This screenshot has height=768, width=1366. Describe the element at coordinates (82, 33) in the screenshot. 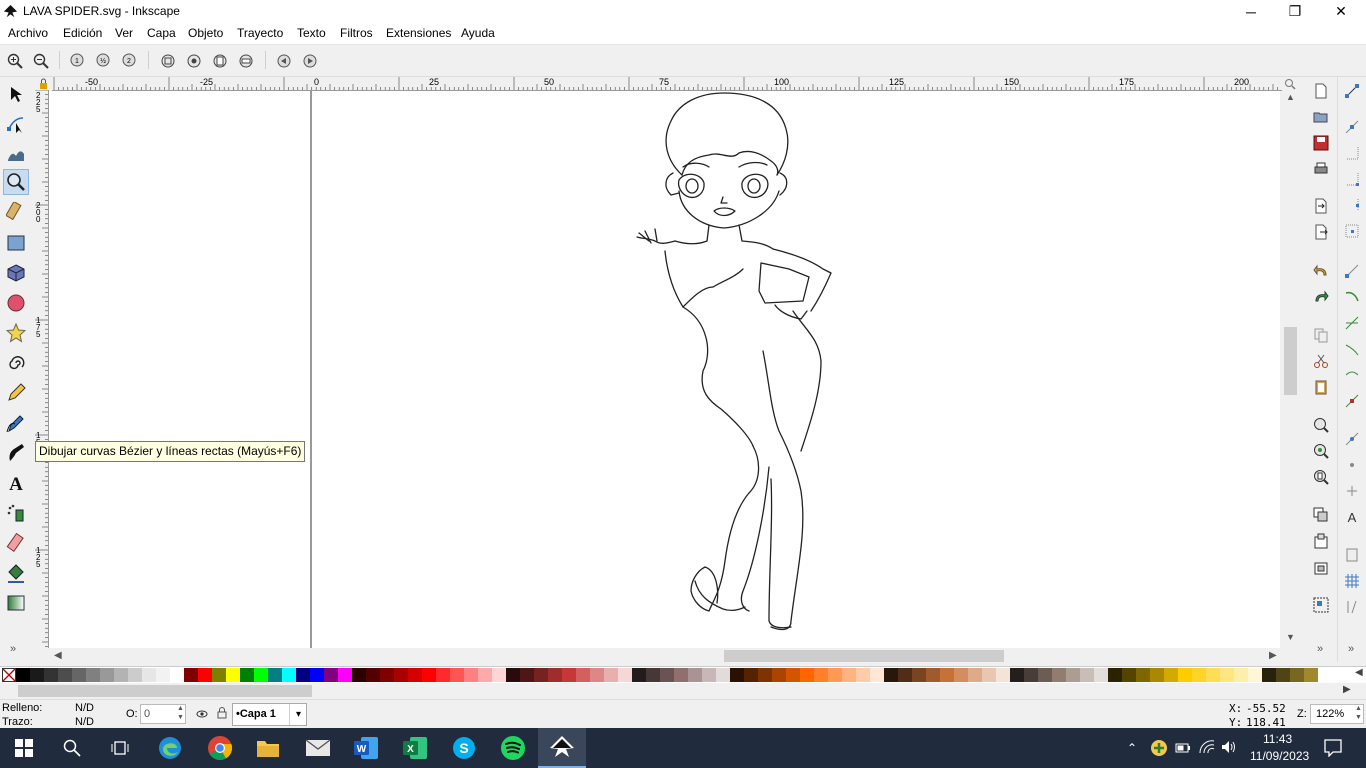

I see `menu-edicion: Edición` at that location.